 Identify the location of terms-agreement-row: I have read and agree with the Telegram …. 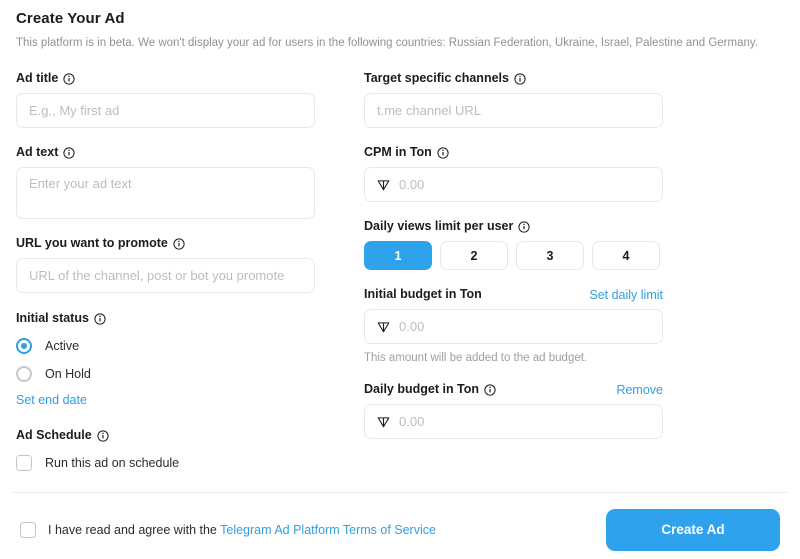
(228, 529).